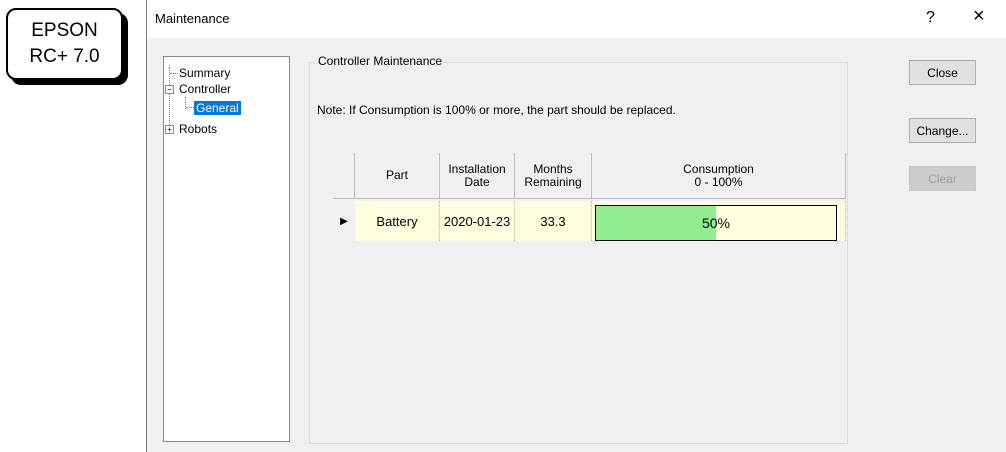 This screenshot has height=452, width=1006. Describe the element at coordinates (344, 176) in the screenshot. I see `row-header-corner` at that location.